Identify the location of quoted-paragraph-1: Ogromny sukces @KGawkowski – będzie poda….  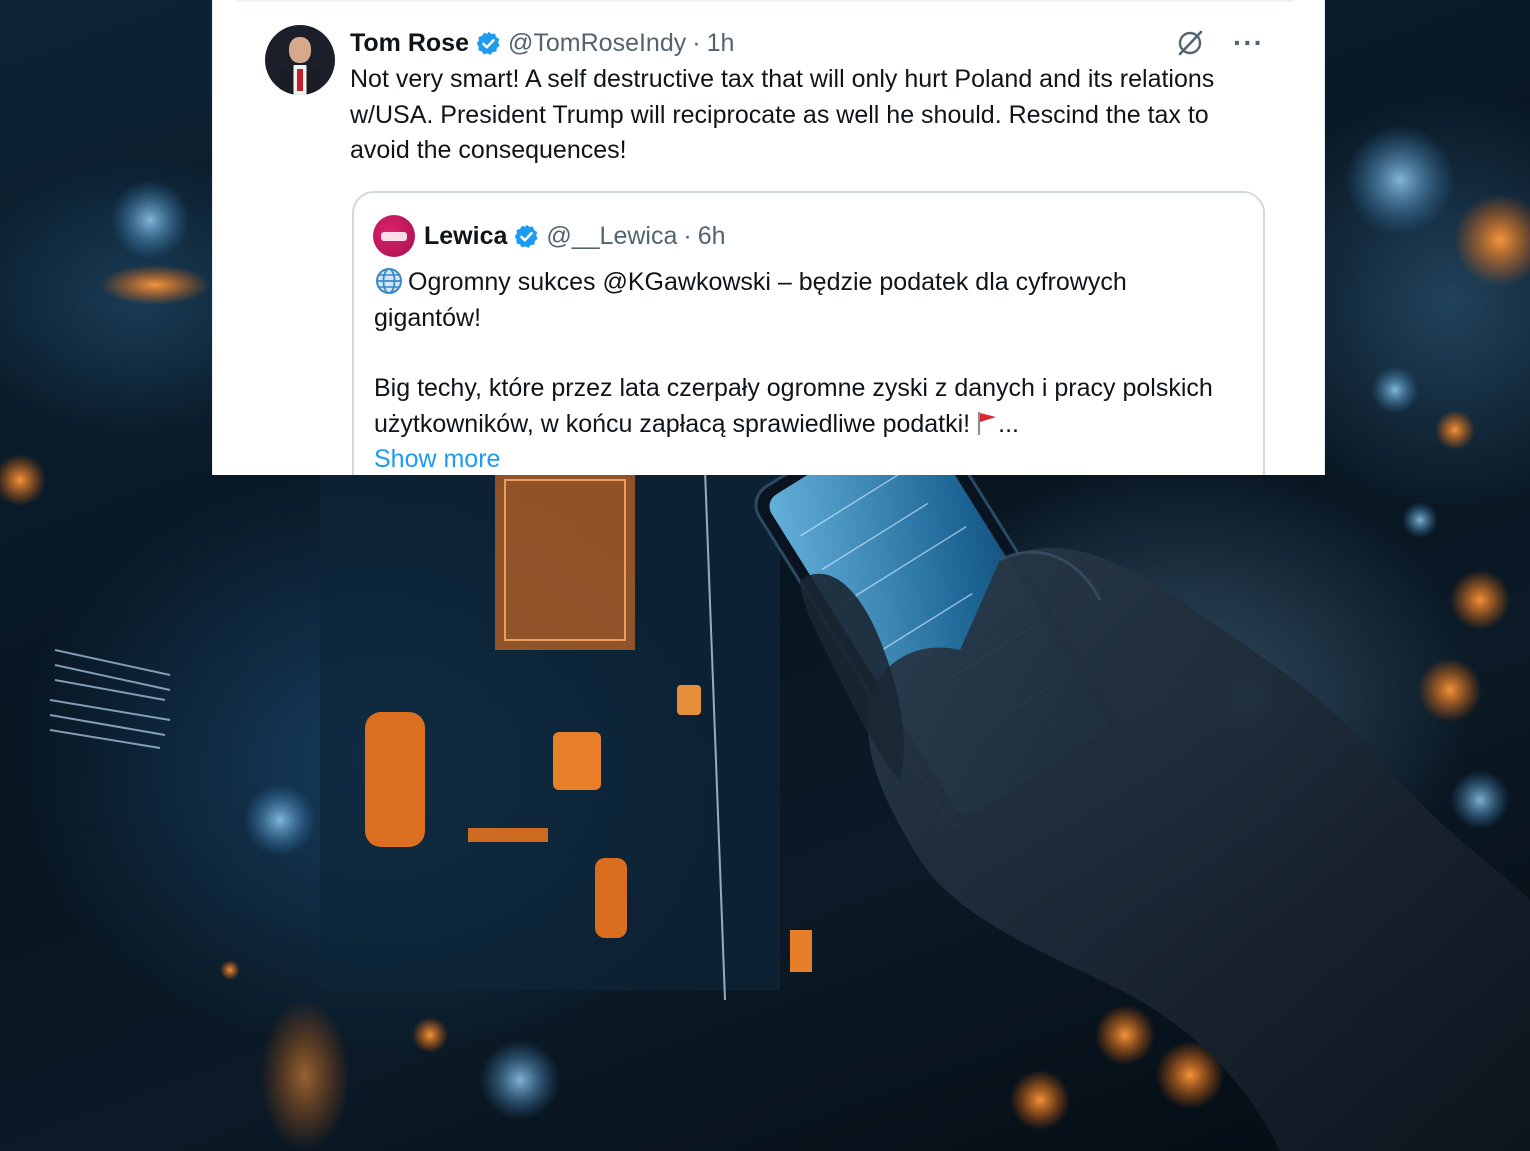
(804, 300).